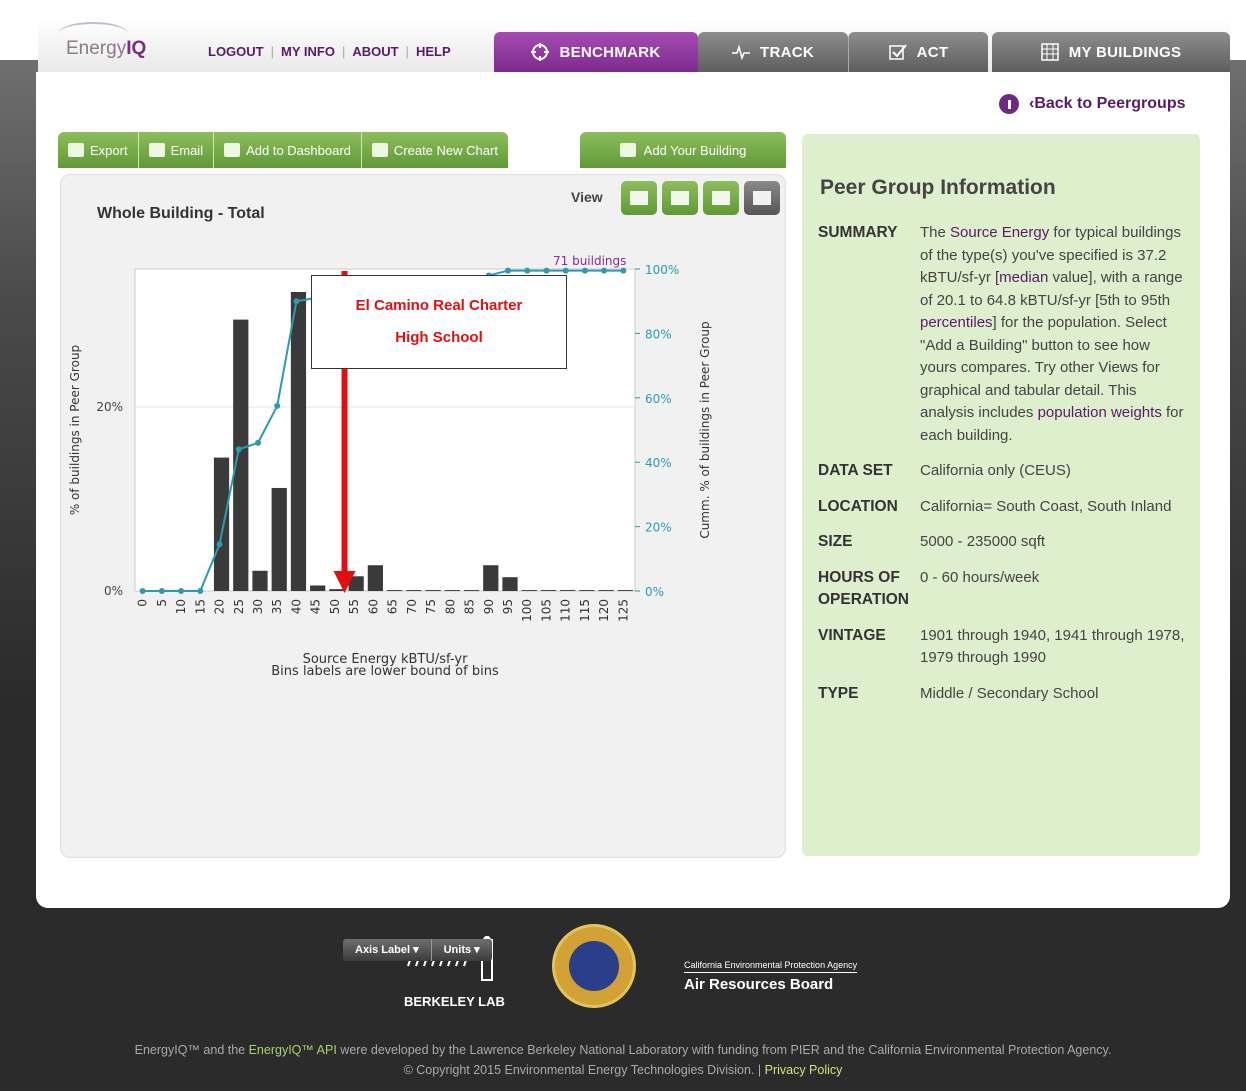  I want to click on x-tick-label: 110, so click(566, 610).